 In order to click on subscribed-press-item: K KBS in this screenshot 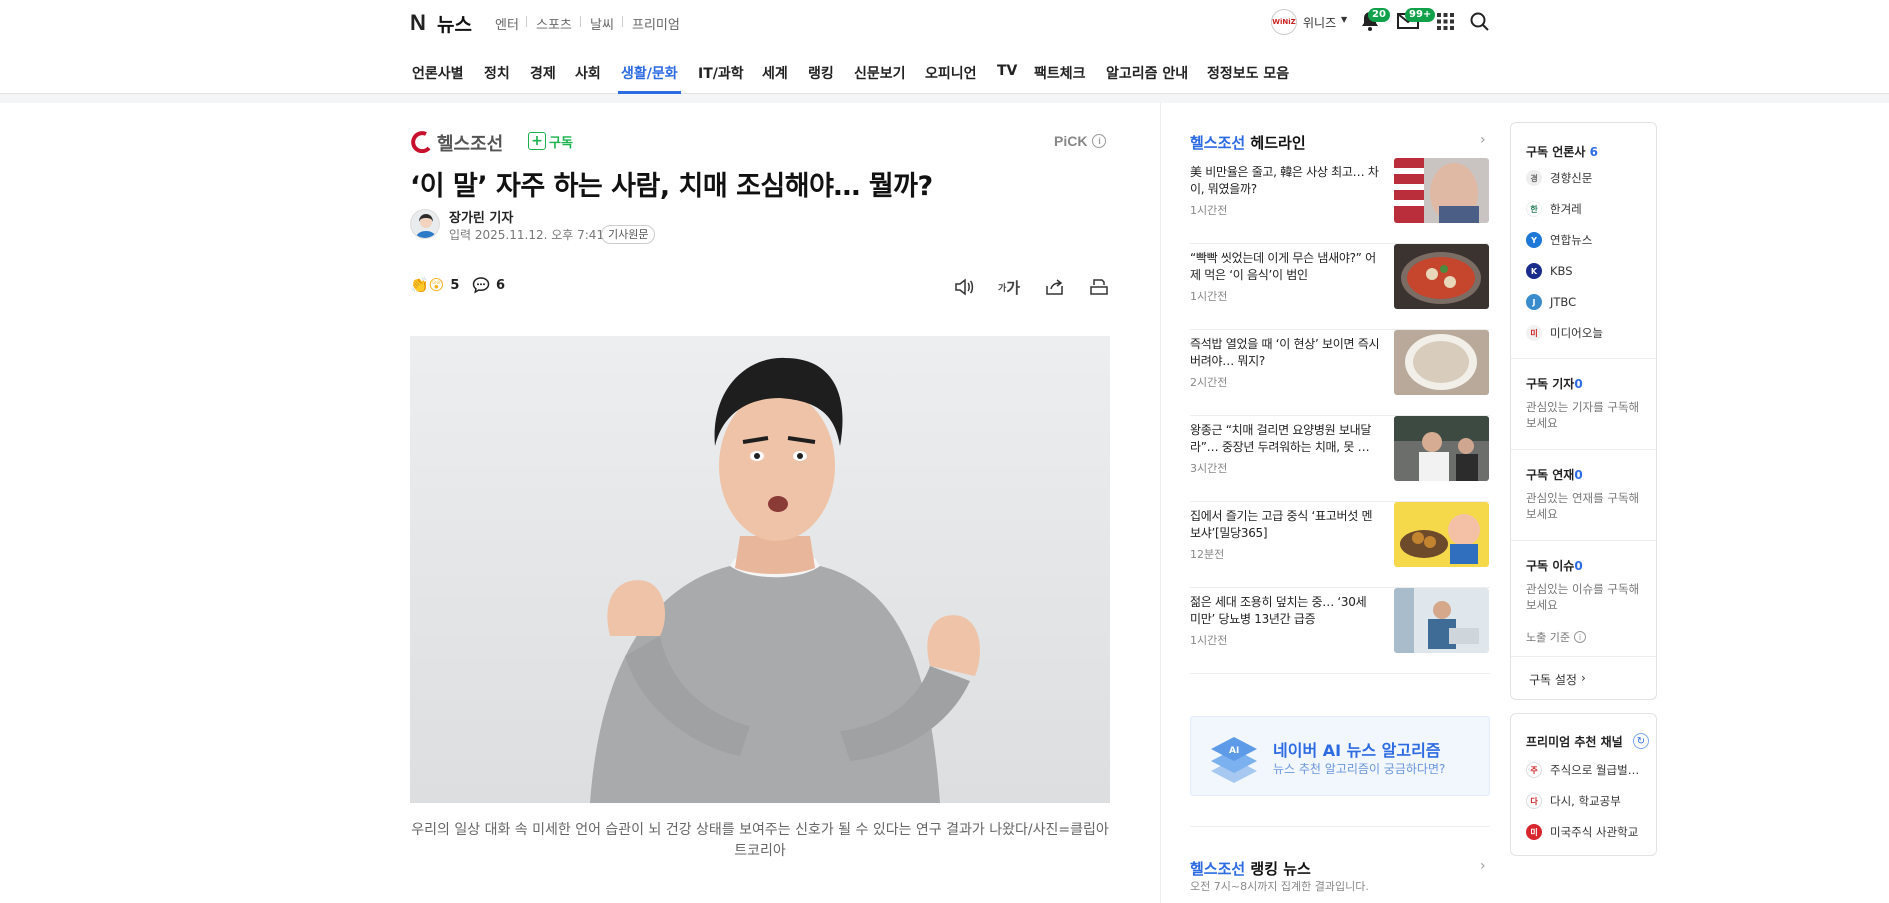, I will do `click(1549, 271)`.